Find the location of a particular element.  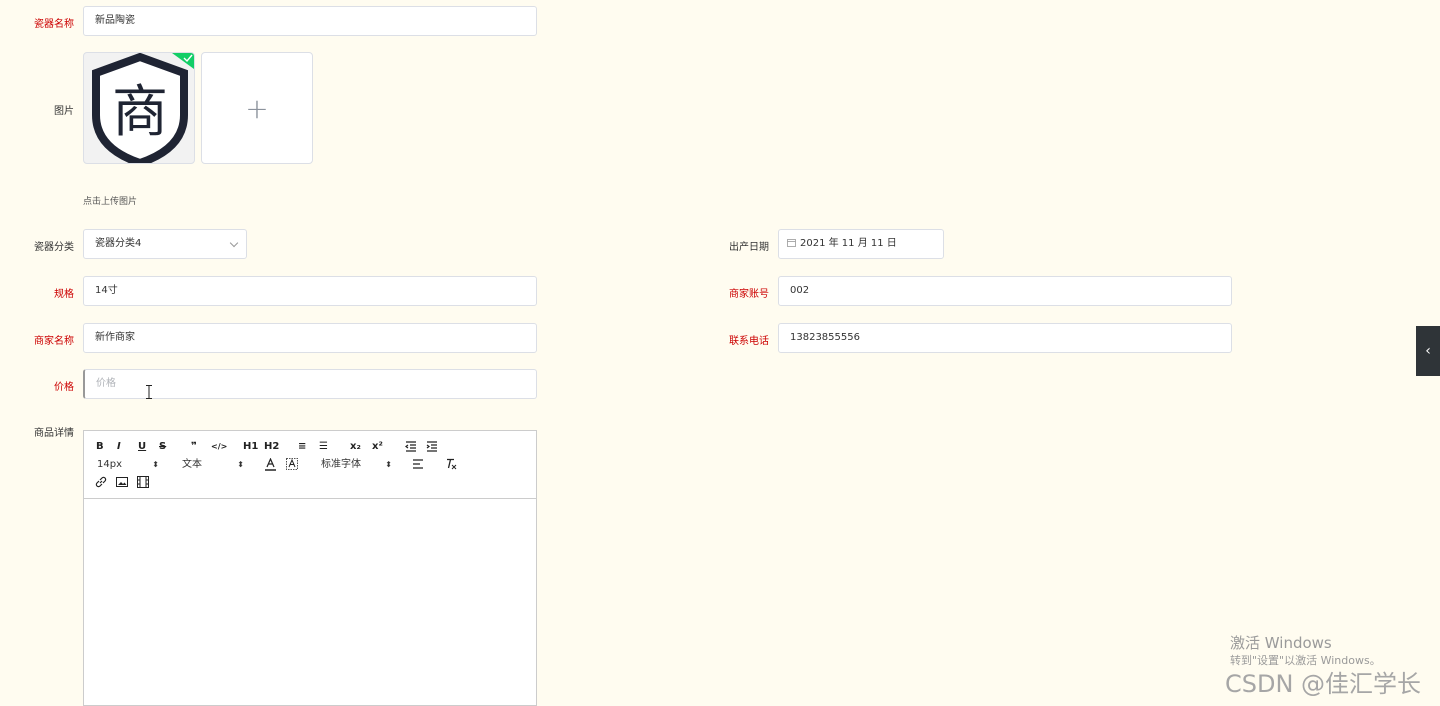

phone-label: 联系电话 is located at coordinates (749, 341).